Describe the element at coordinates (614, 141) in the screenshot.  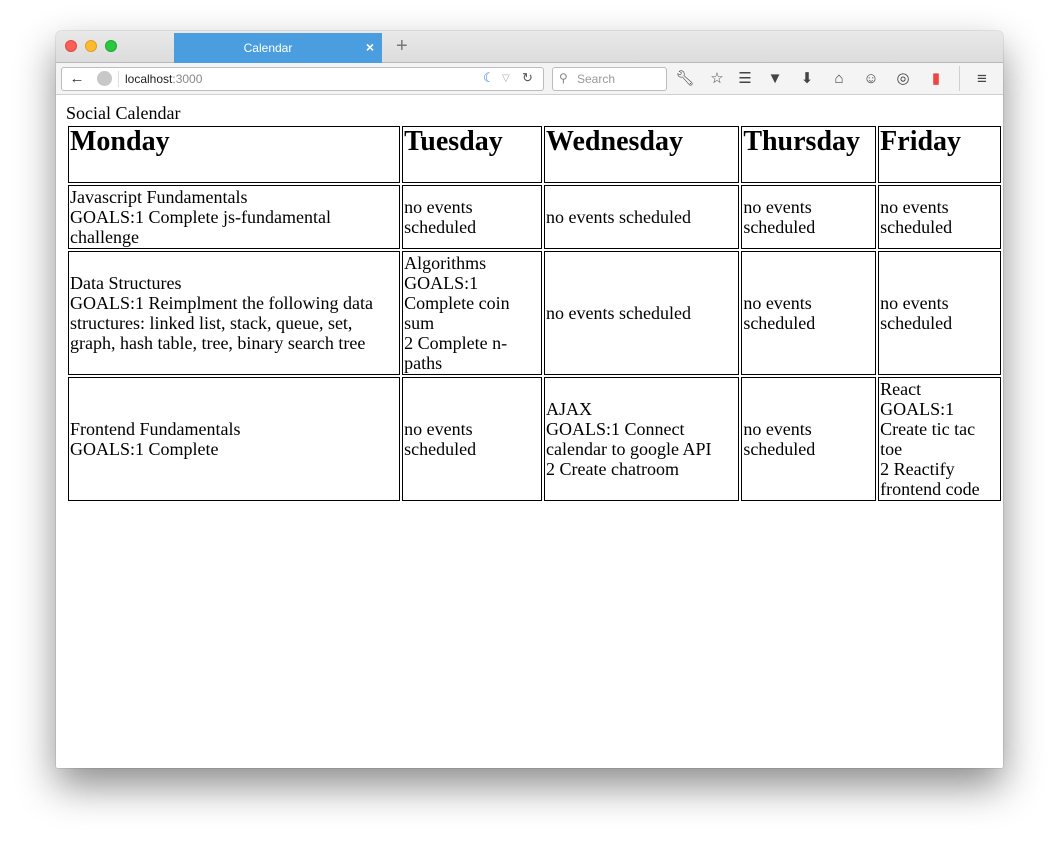
I see `day-name: Wednesday` at that location.